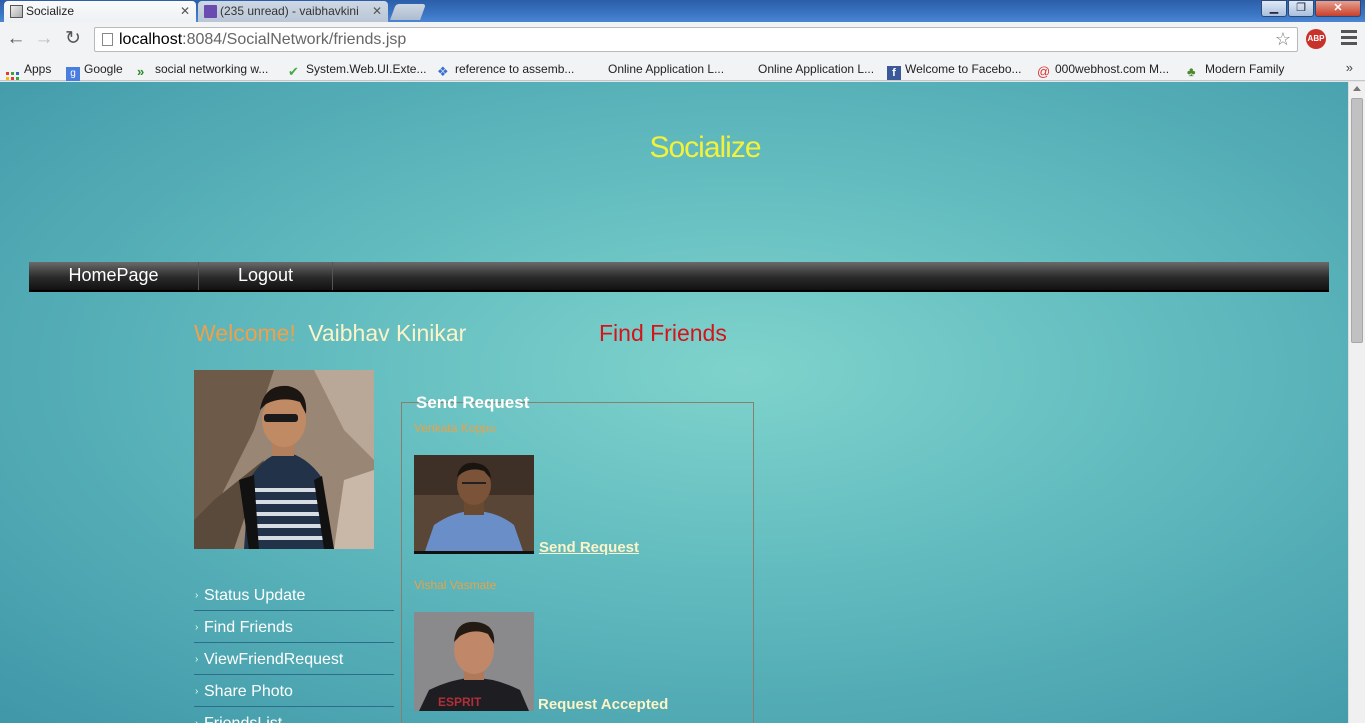 The image size is (1365, 723). Describe the element at coordinates (44, 39) in the screenshot. I see `forward-arrow-icon: →` at that location.